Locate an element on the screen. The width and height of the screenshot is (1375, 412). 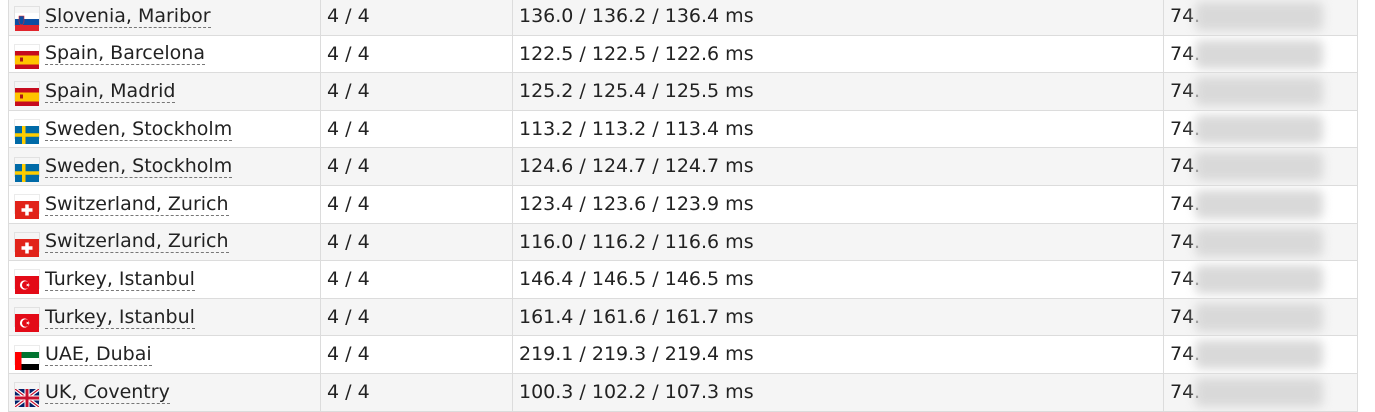
location-cell: Slovenia, Maribor is located at coordinates (165, 17).